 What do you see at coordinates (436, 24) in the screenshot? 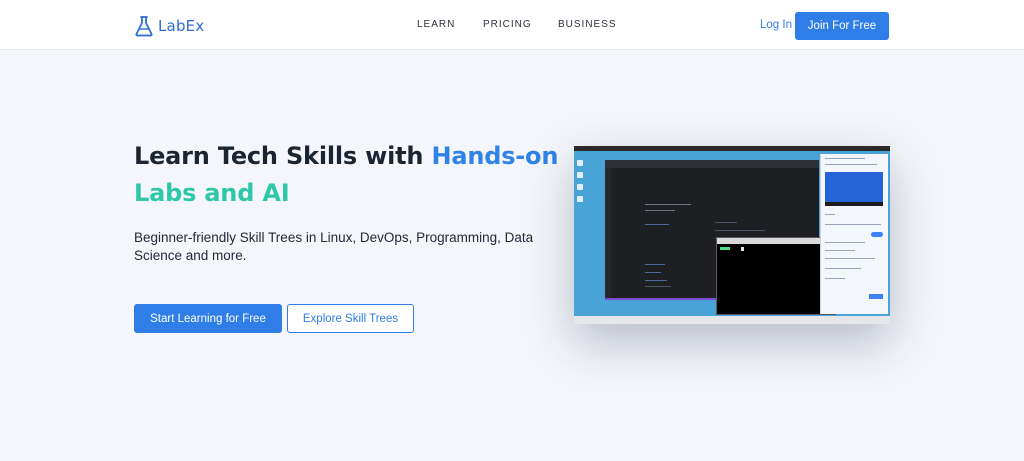
I see `nav-learn: LEARN` at bounding box center [436, 24].